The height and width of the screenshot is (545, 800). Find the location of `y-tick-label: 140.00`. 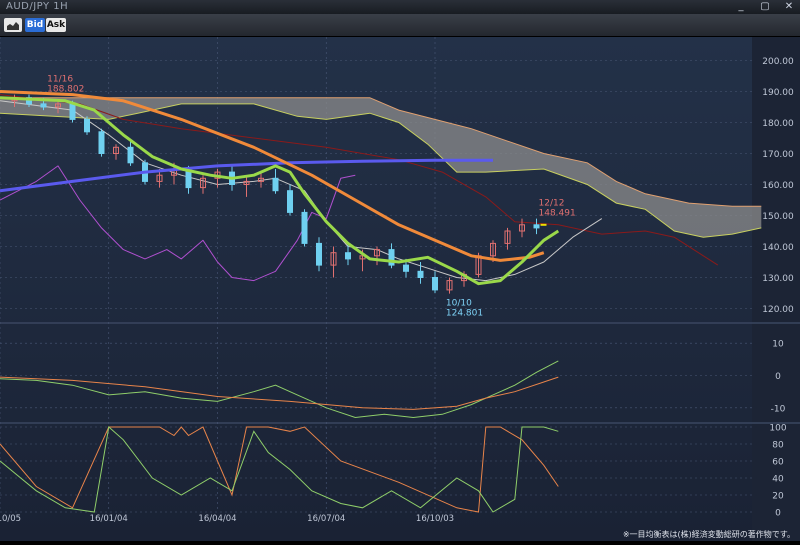

y-tick-label: 140.00 is located at coordinates (778, 248).